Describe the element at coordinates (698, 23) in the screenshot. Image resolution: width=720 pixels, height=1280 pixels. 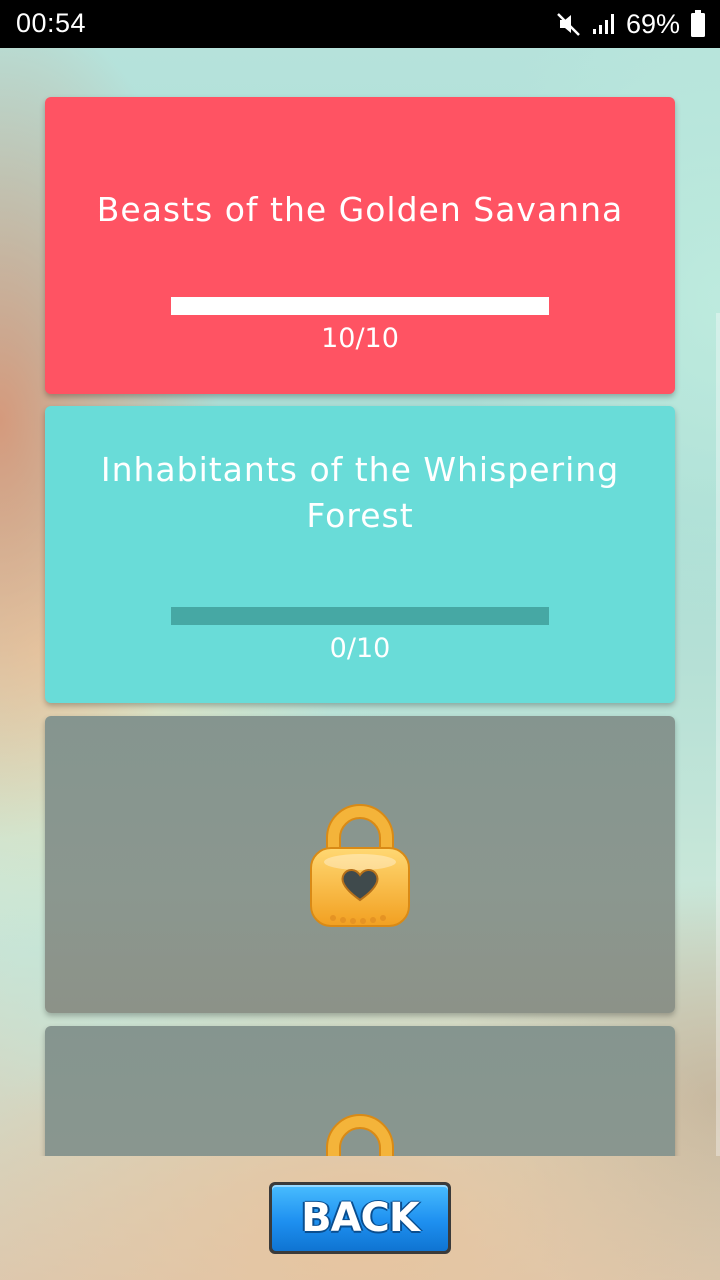
I see `battery-icon` at that location.